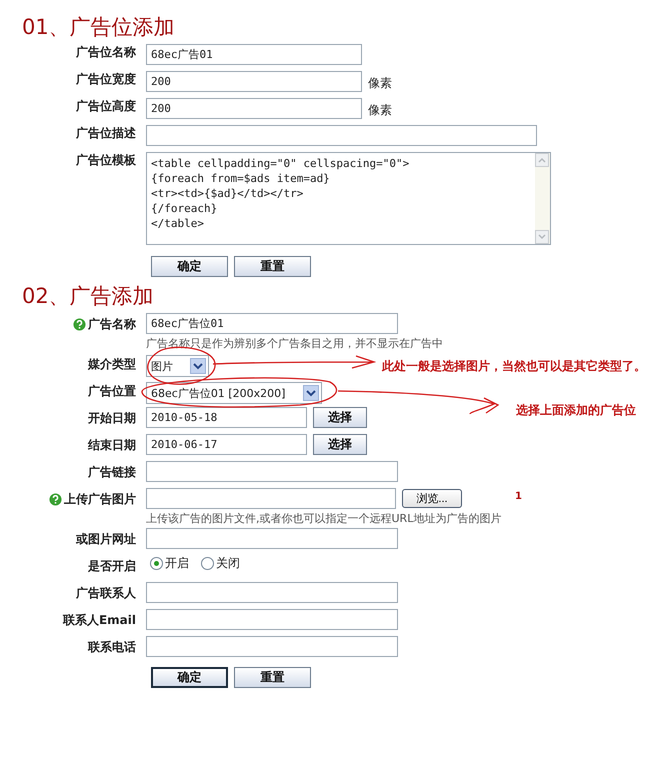 The height and width of the screenshot is (768, 661). What do you see at coordinates (234, 393) in the screenshot?
I see `dropdown: 68ec广告位01 [200x200]` at bounding box center [234, 393].